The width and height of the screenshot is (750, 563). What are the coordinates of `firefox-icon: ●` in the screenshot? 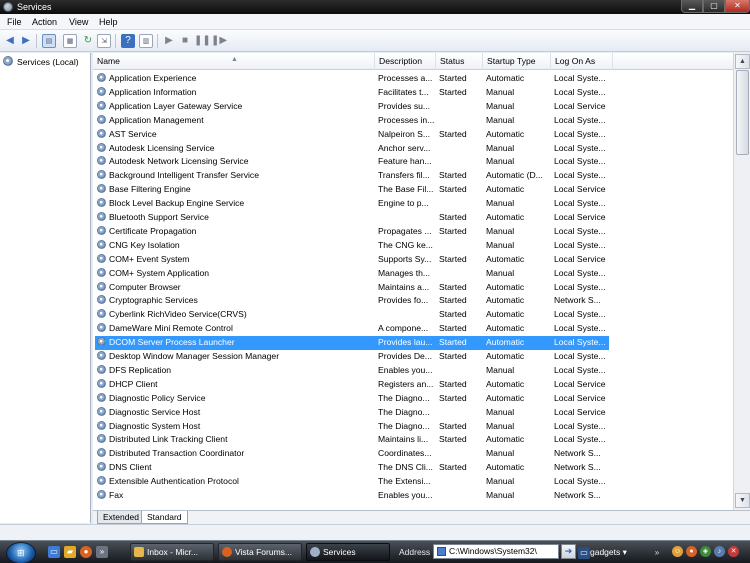 It's located at (86, 552).